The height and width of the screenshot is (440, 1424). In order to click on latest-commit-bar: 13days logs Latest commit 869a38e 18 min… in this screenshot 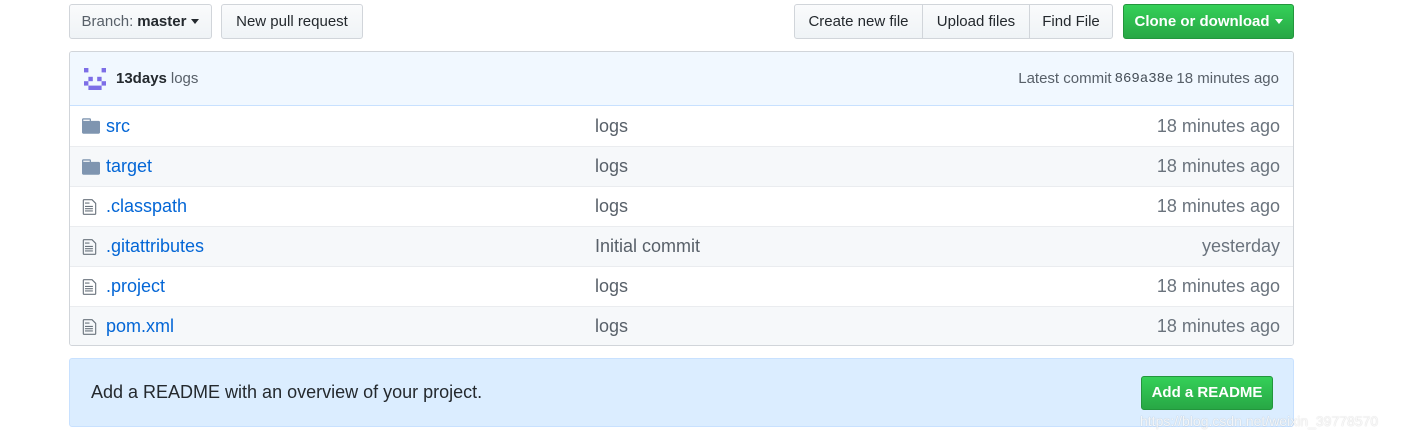, I will do `click(681, 79)`.